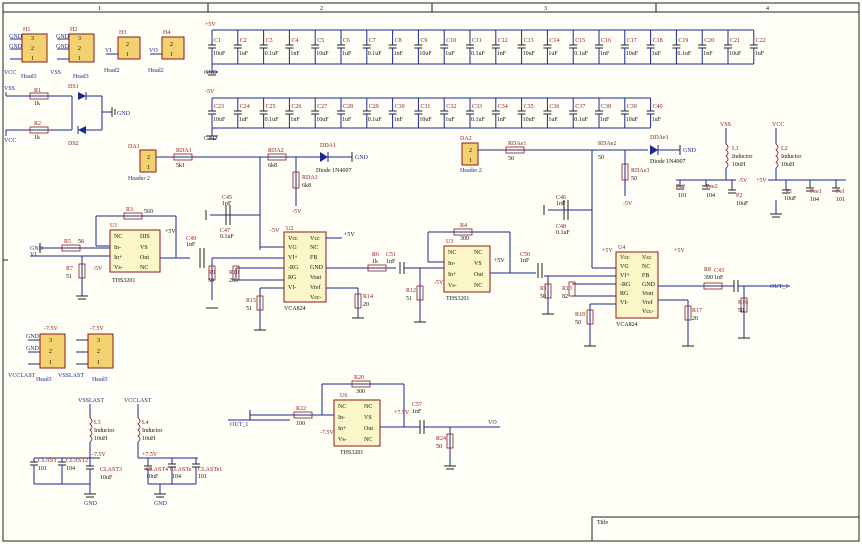 The width and height of the screenshot is (862, 544). I want to click on cap-ref: C19, so click(683, 41).